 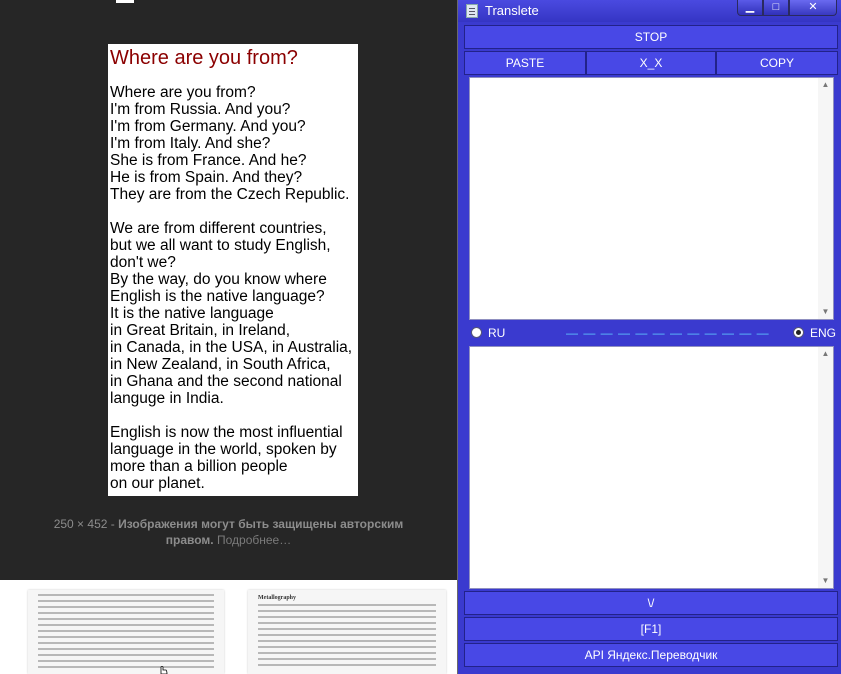 What do you see at coordinates (217, 296) in the screenshot?
I see `document-line: English is the native language?` at bounding box center [217, 296].